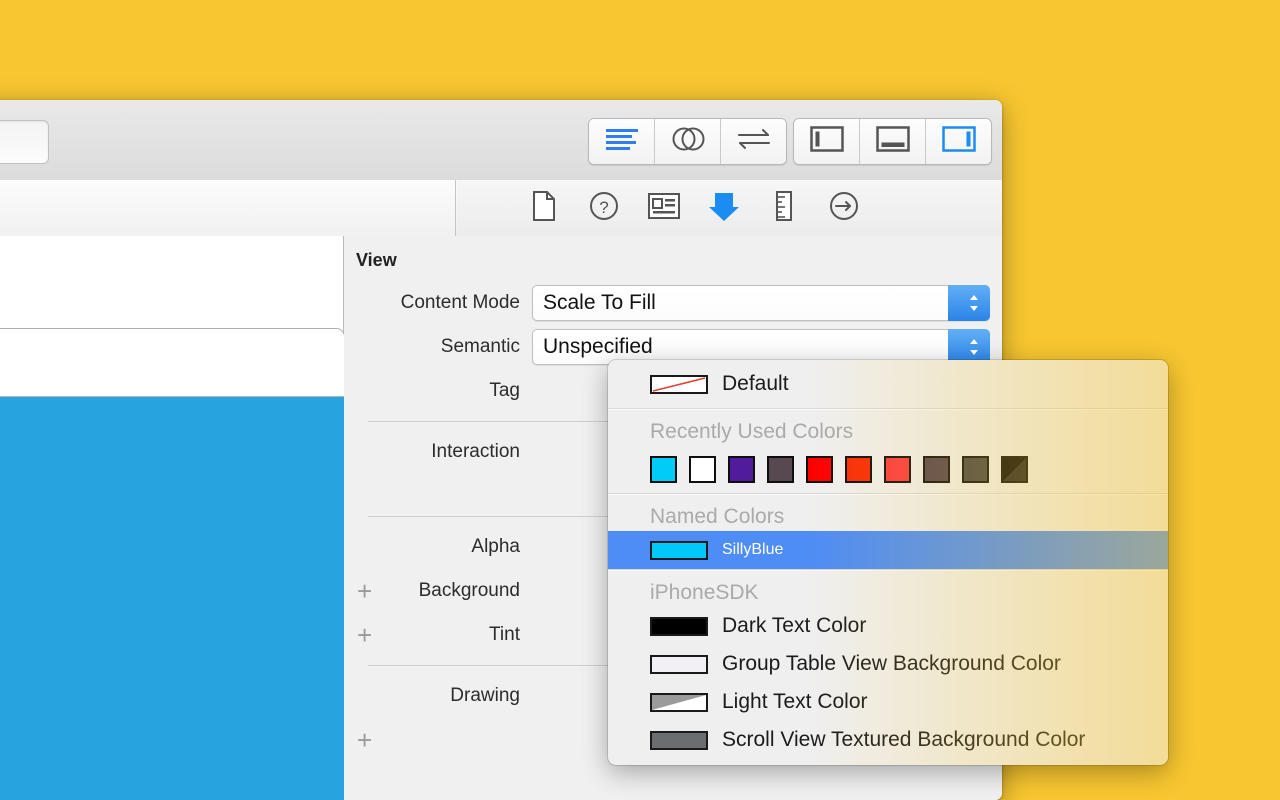 The height and width of the screenshot is (800, 1280). I want to click on quick-help-inspector-tab: ?, so click(604, 208).